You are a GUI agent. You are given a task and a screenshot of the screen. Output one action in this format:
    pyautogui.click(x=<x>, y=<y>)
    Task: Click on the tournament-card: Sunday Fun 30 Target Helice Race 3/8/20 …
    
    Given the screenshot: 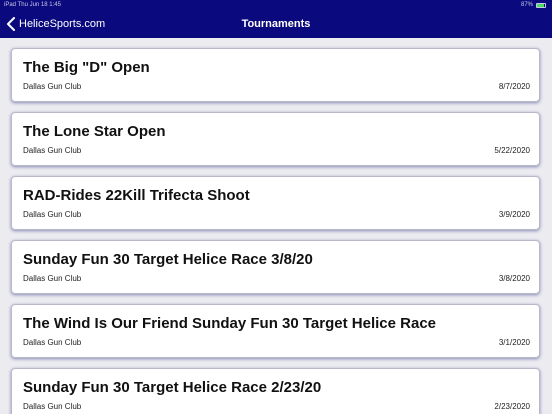 What is the action you would take?
    pyautogui.click(x=275, y=267)
    